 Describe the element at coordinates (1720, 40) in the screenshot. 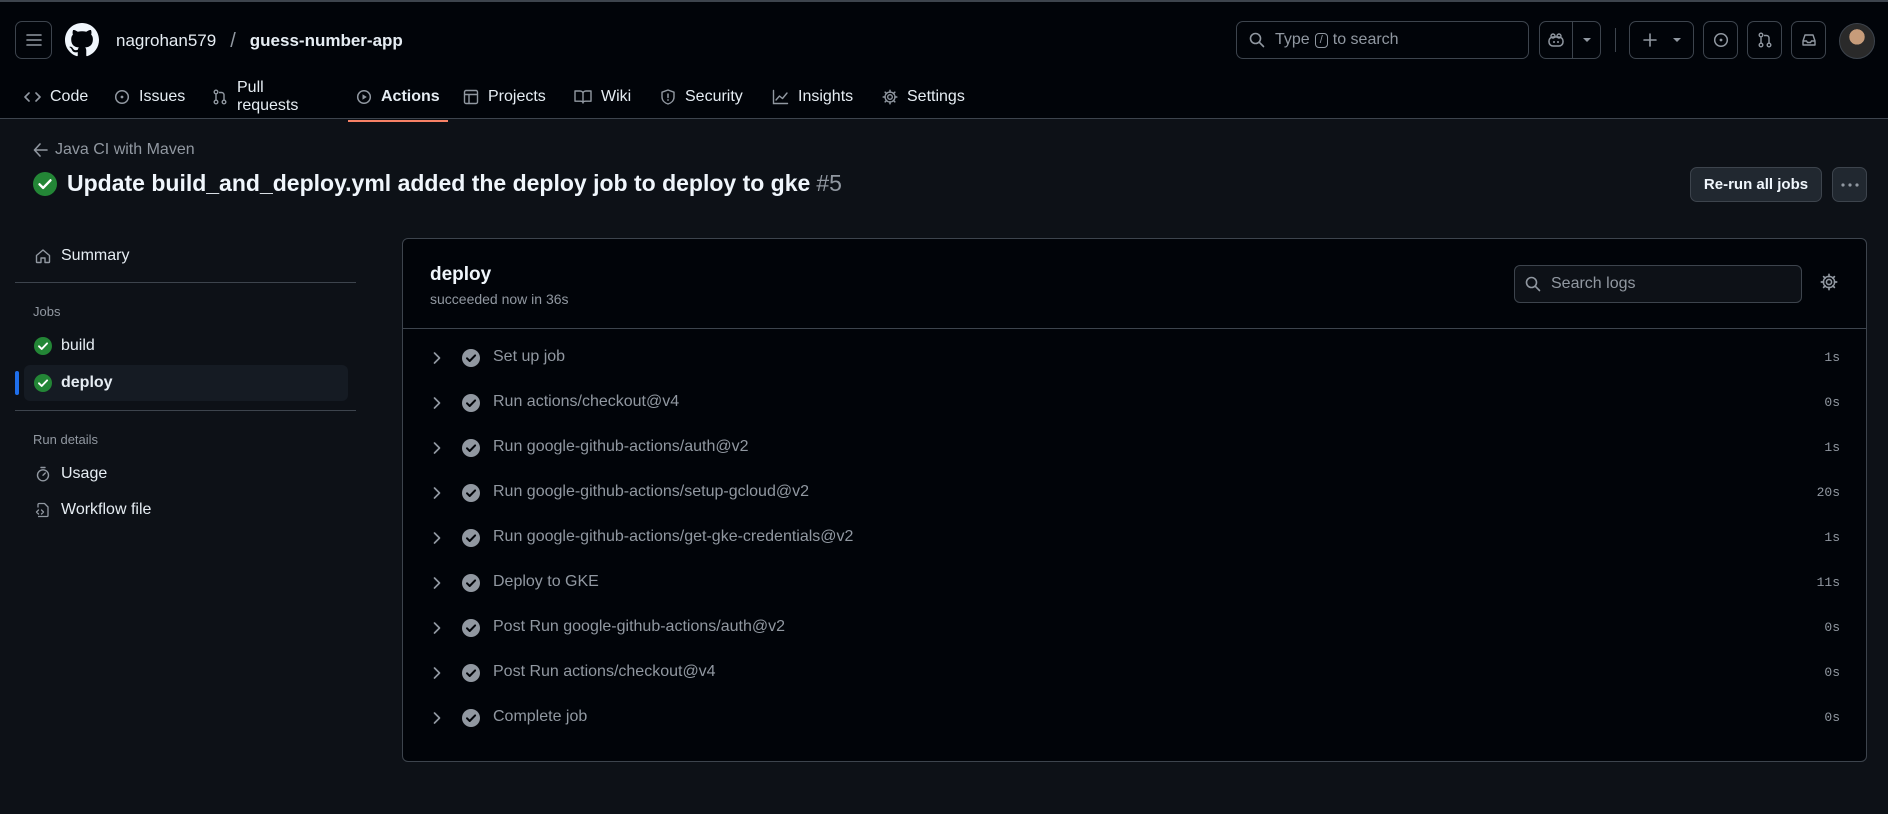

I see `issues-button` at that location.